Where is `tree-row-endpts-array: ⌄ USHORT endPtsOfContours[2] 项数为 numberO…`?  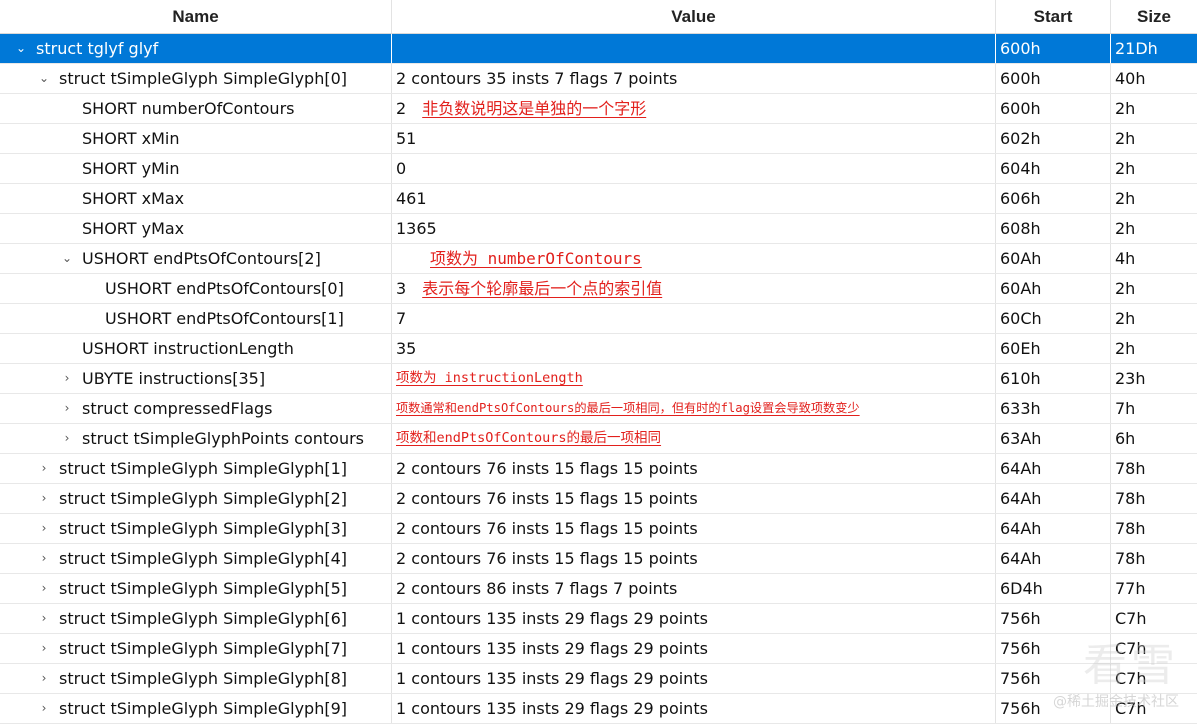 tree-row-endpts-array: ⌄ USHORT endPtsOfContours[2] 项数为 numberO… is located at coordinates (598, 259).